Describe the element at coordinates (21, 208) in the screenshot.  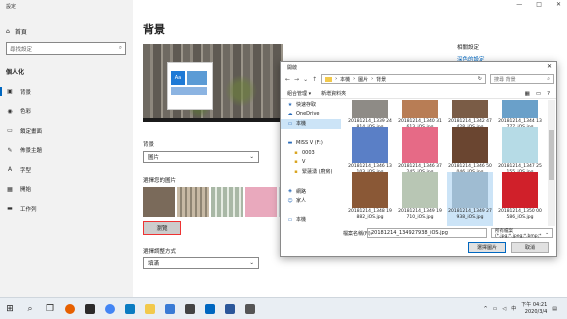
I see `sidebar-item: ▬ 工作列` at that location.